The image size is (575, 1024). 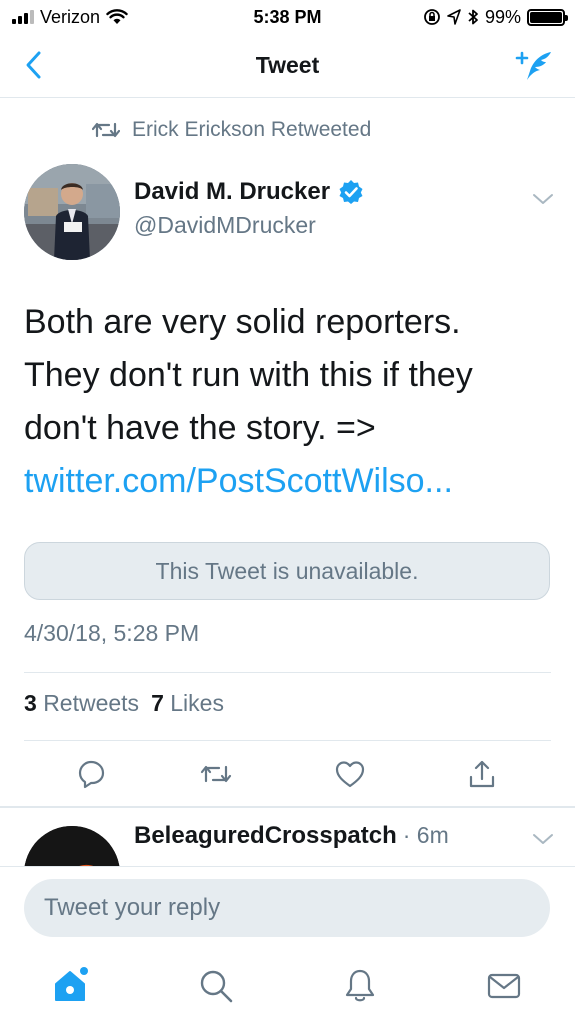 What do you see at coordinates (287, 17) in the screenshot?
I see `status-bar: Verizon 5:38 PM 99%` at bounding box center [287, 17].